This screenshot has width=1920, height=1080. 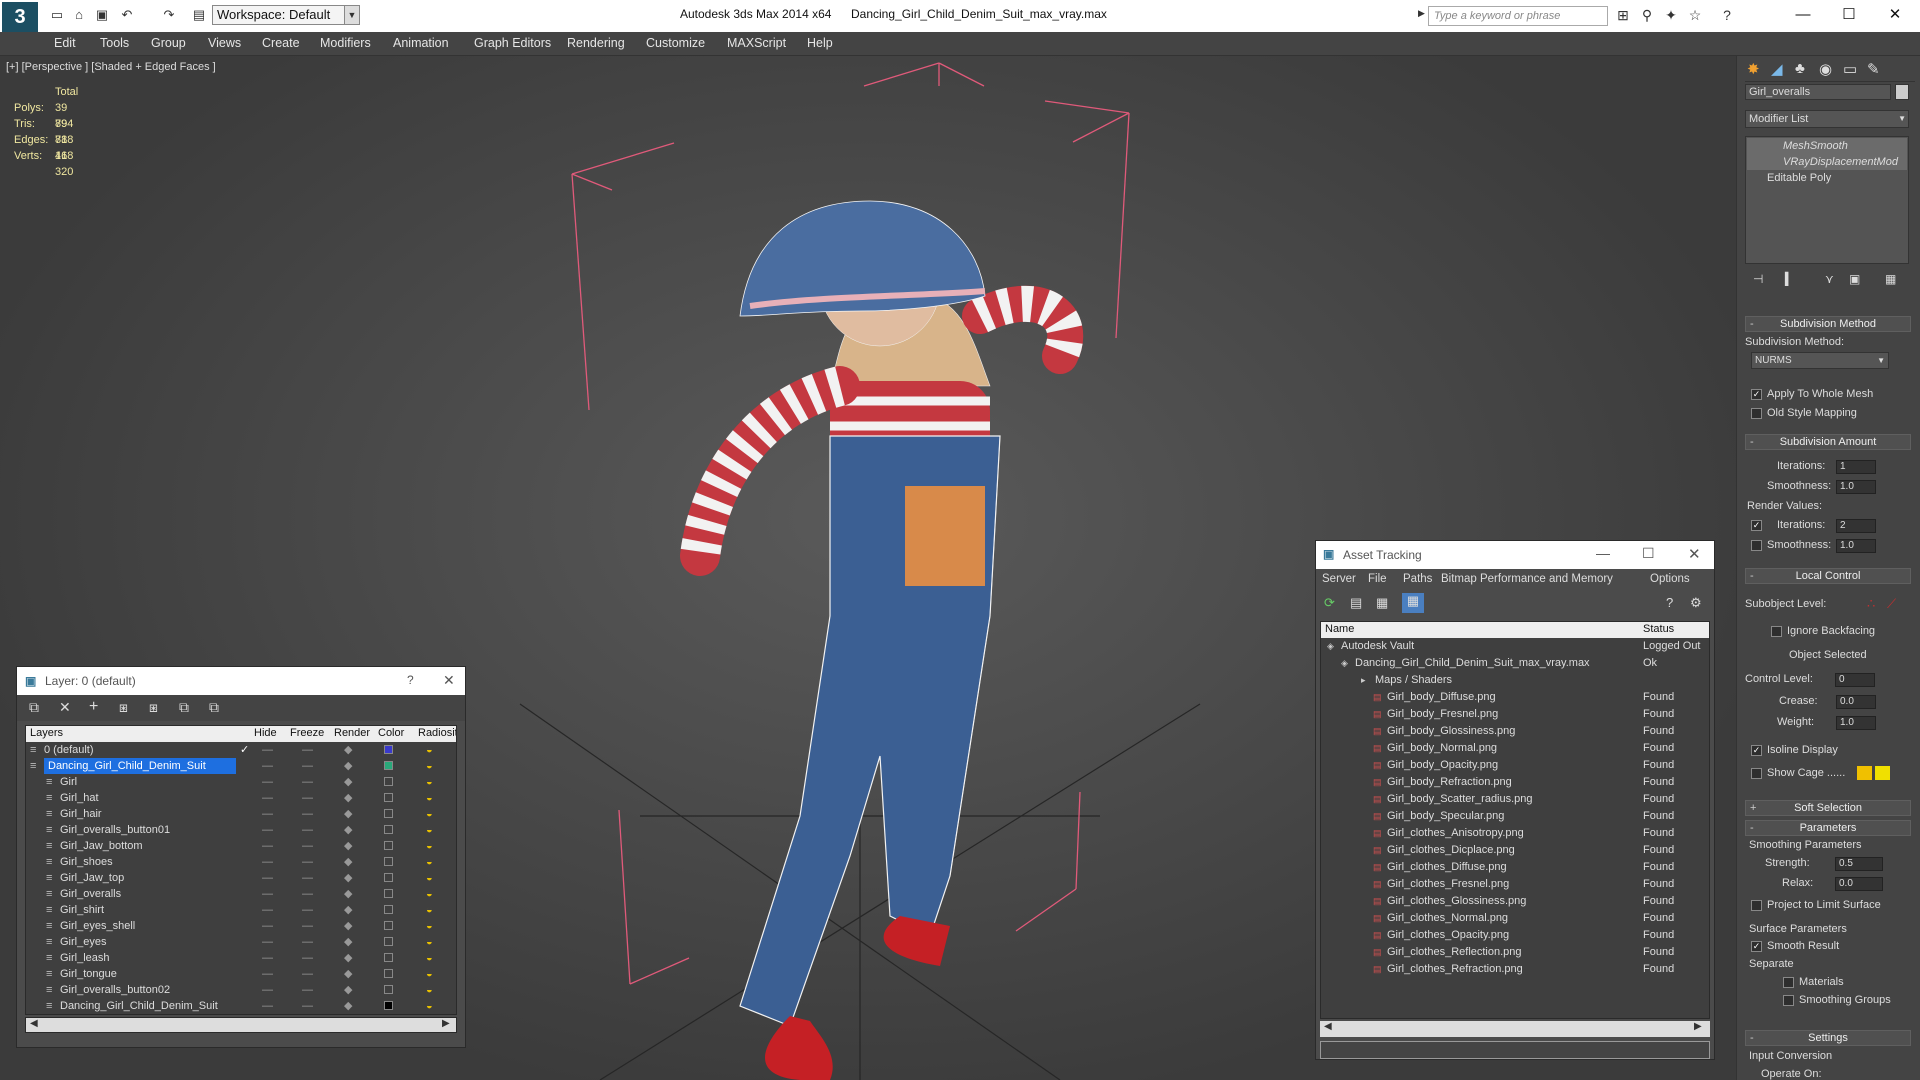 What do you see at coordinates (446, 1023) in the screenshot?
I see `scroll-right-icon: ▶` at bounding box center [446, 1023].